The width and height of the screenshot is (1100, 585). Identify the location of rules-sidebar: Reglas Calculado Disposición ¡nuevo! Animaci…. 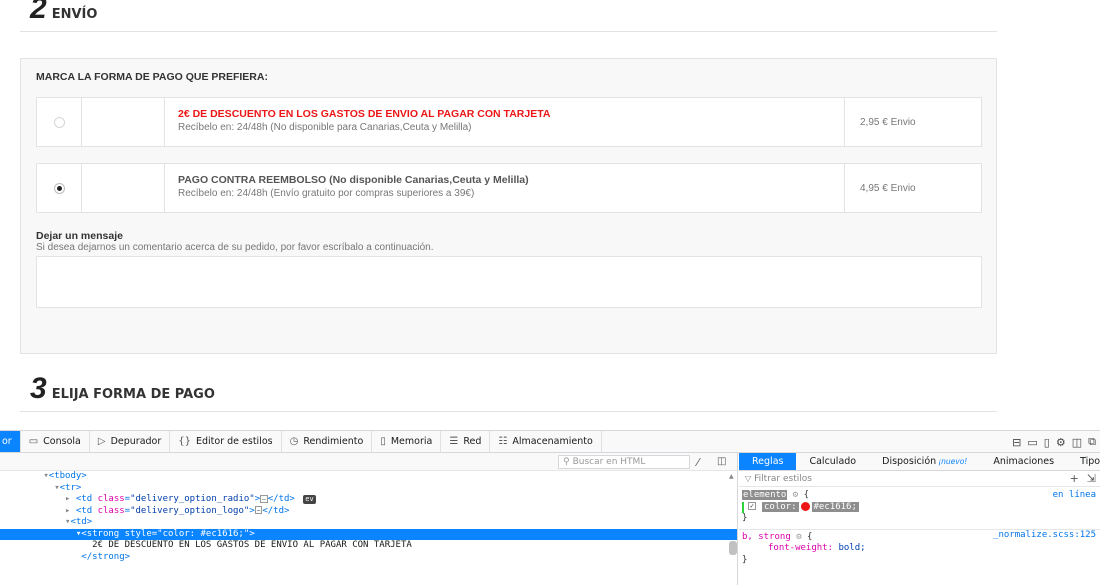
(919, 519).